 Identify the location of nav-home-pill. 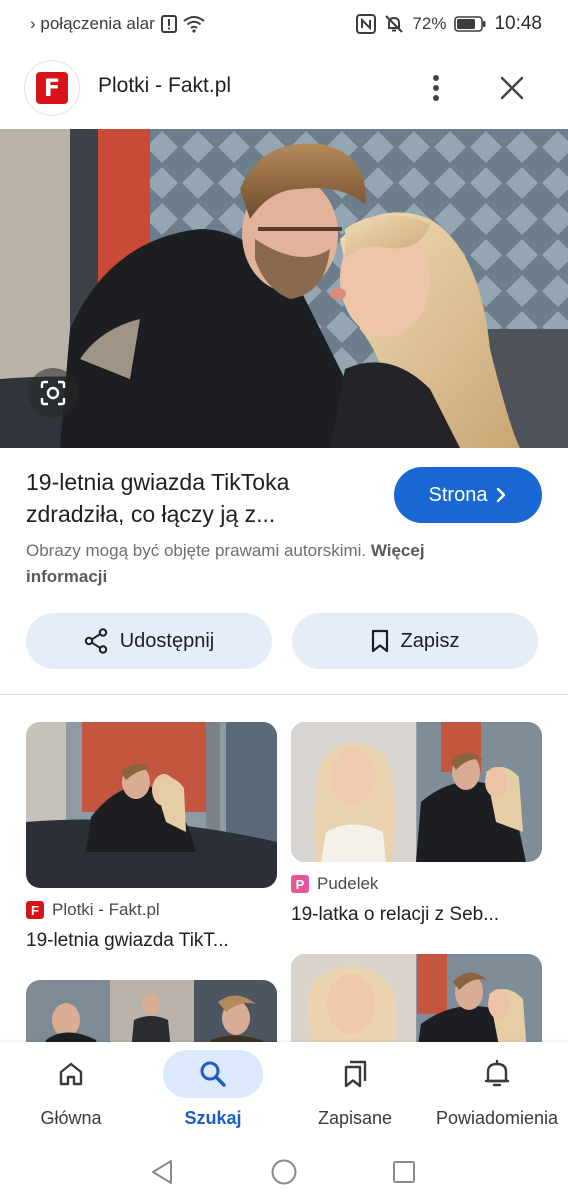
(71, 1074).